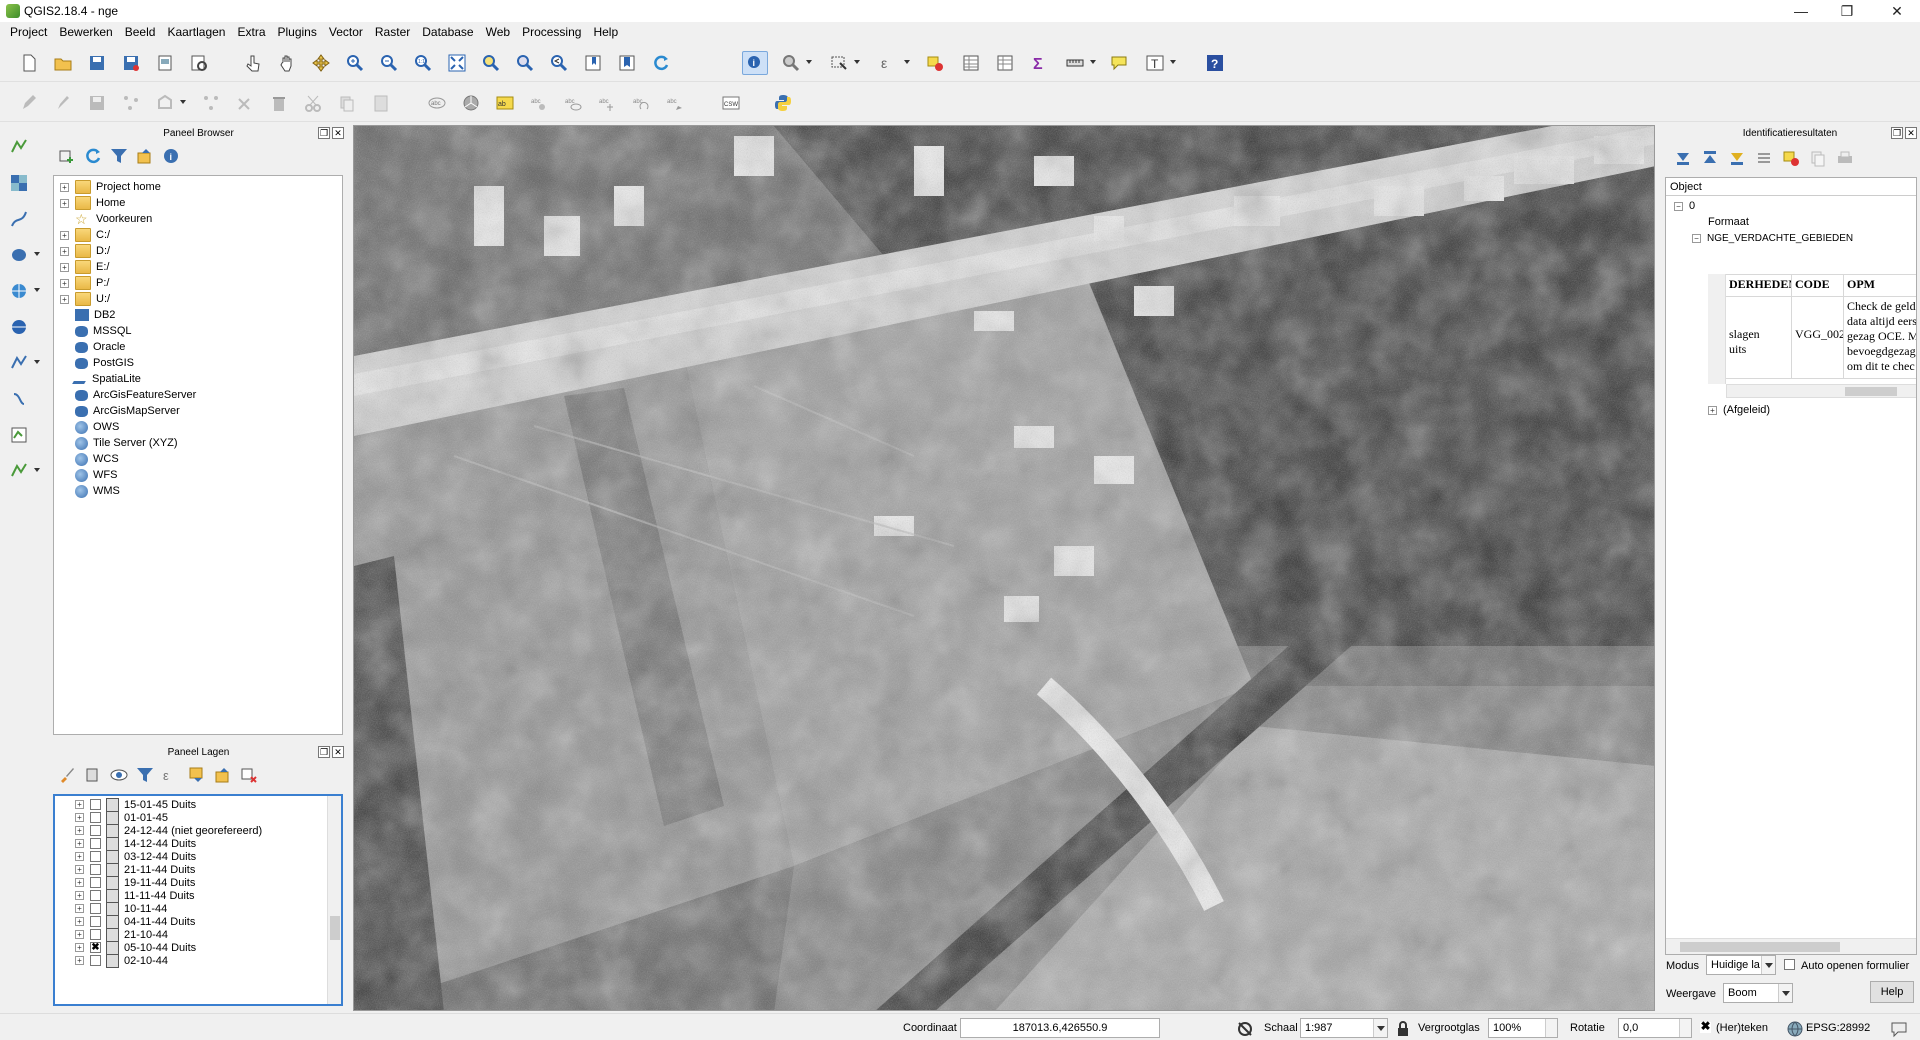  I want to click on lock-scale-icon, so click(1403, 1029).